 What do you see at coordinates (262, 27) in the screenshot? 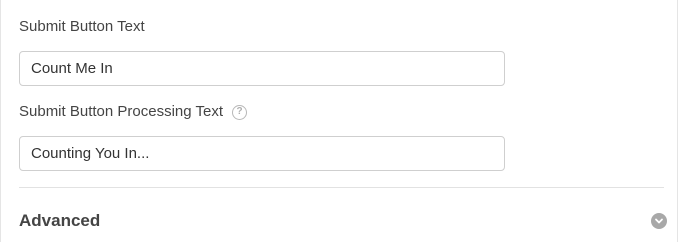
I see `submit-button-text-label: Submit Button Text` at bounding box center [262, 27].